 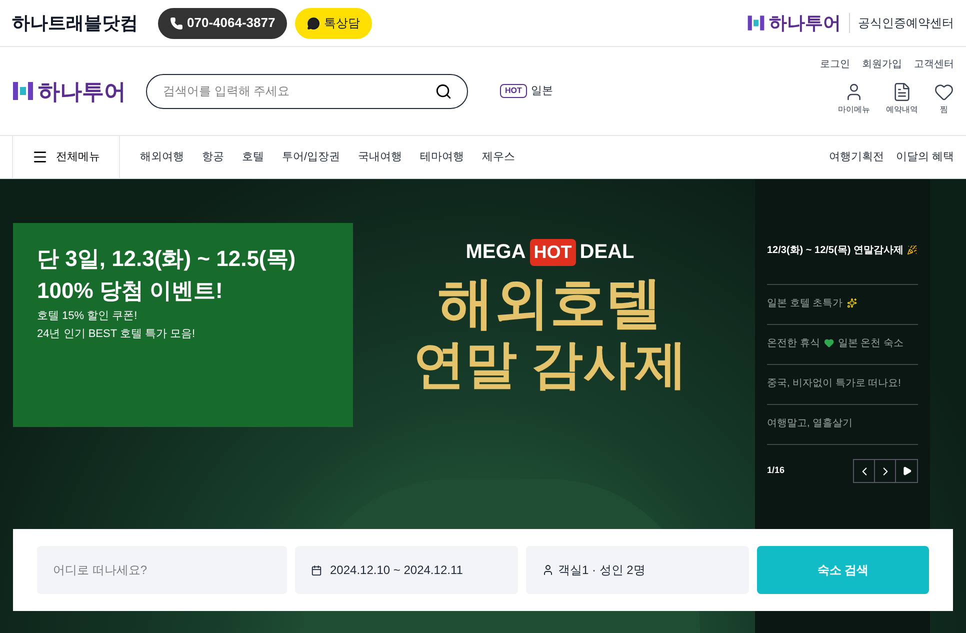 I want to click on nav-link: 이달의 혜택, so click(x=925, y=157).